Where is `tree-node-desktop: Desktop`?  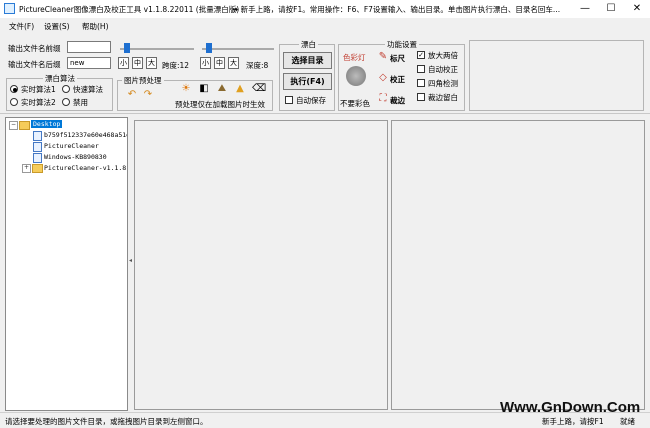 tree-node-desktop: Desktop is located at coordinates (47, 124).